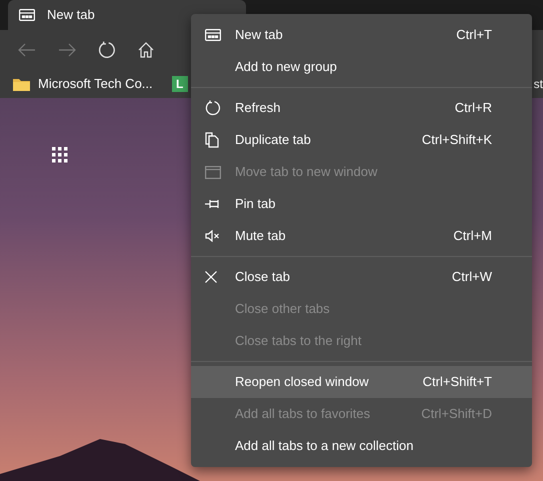 Image resolution: width=543 pixels, height=481 pixels. What do you see at coordinates (361, 446) in the screenshot?
I see `menu-item: Add all tabs to a new collection` at bounding box center [361, 446].